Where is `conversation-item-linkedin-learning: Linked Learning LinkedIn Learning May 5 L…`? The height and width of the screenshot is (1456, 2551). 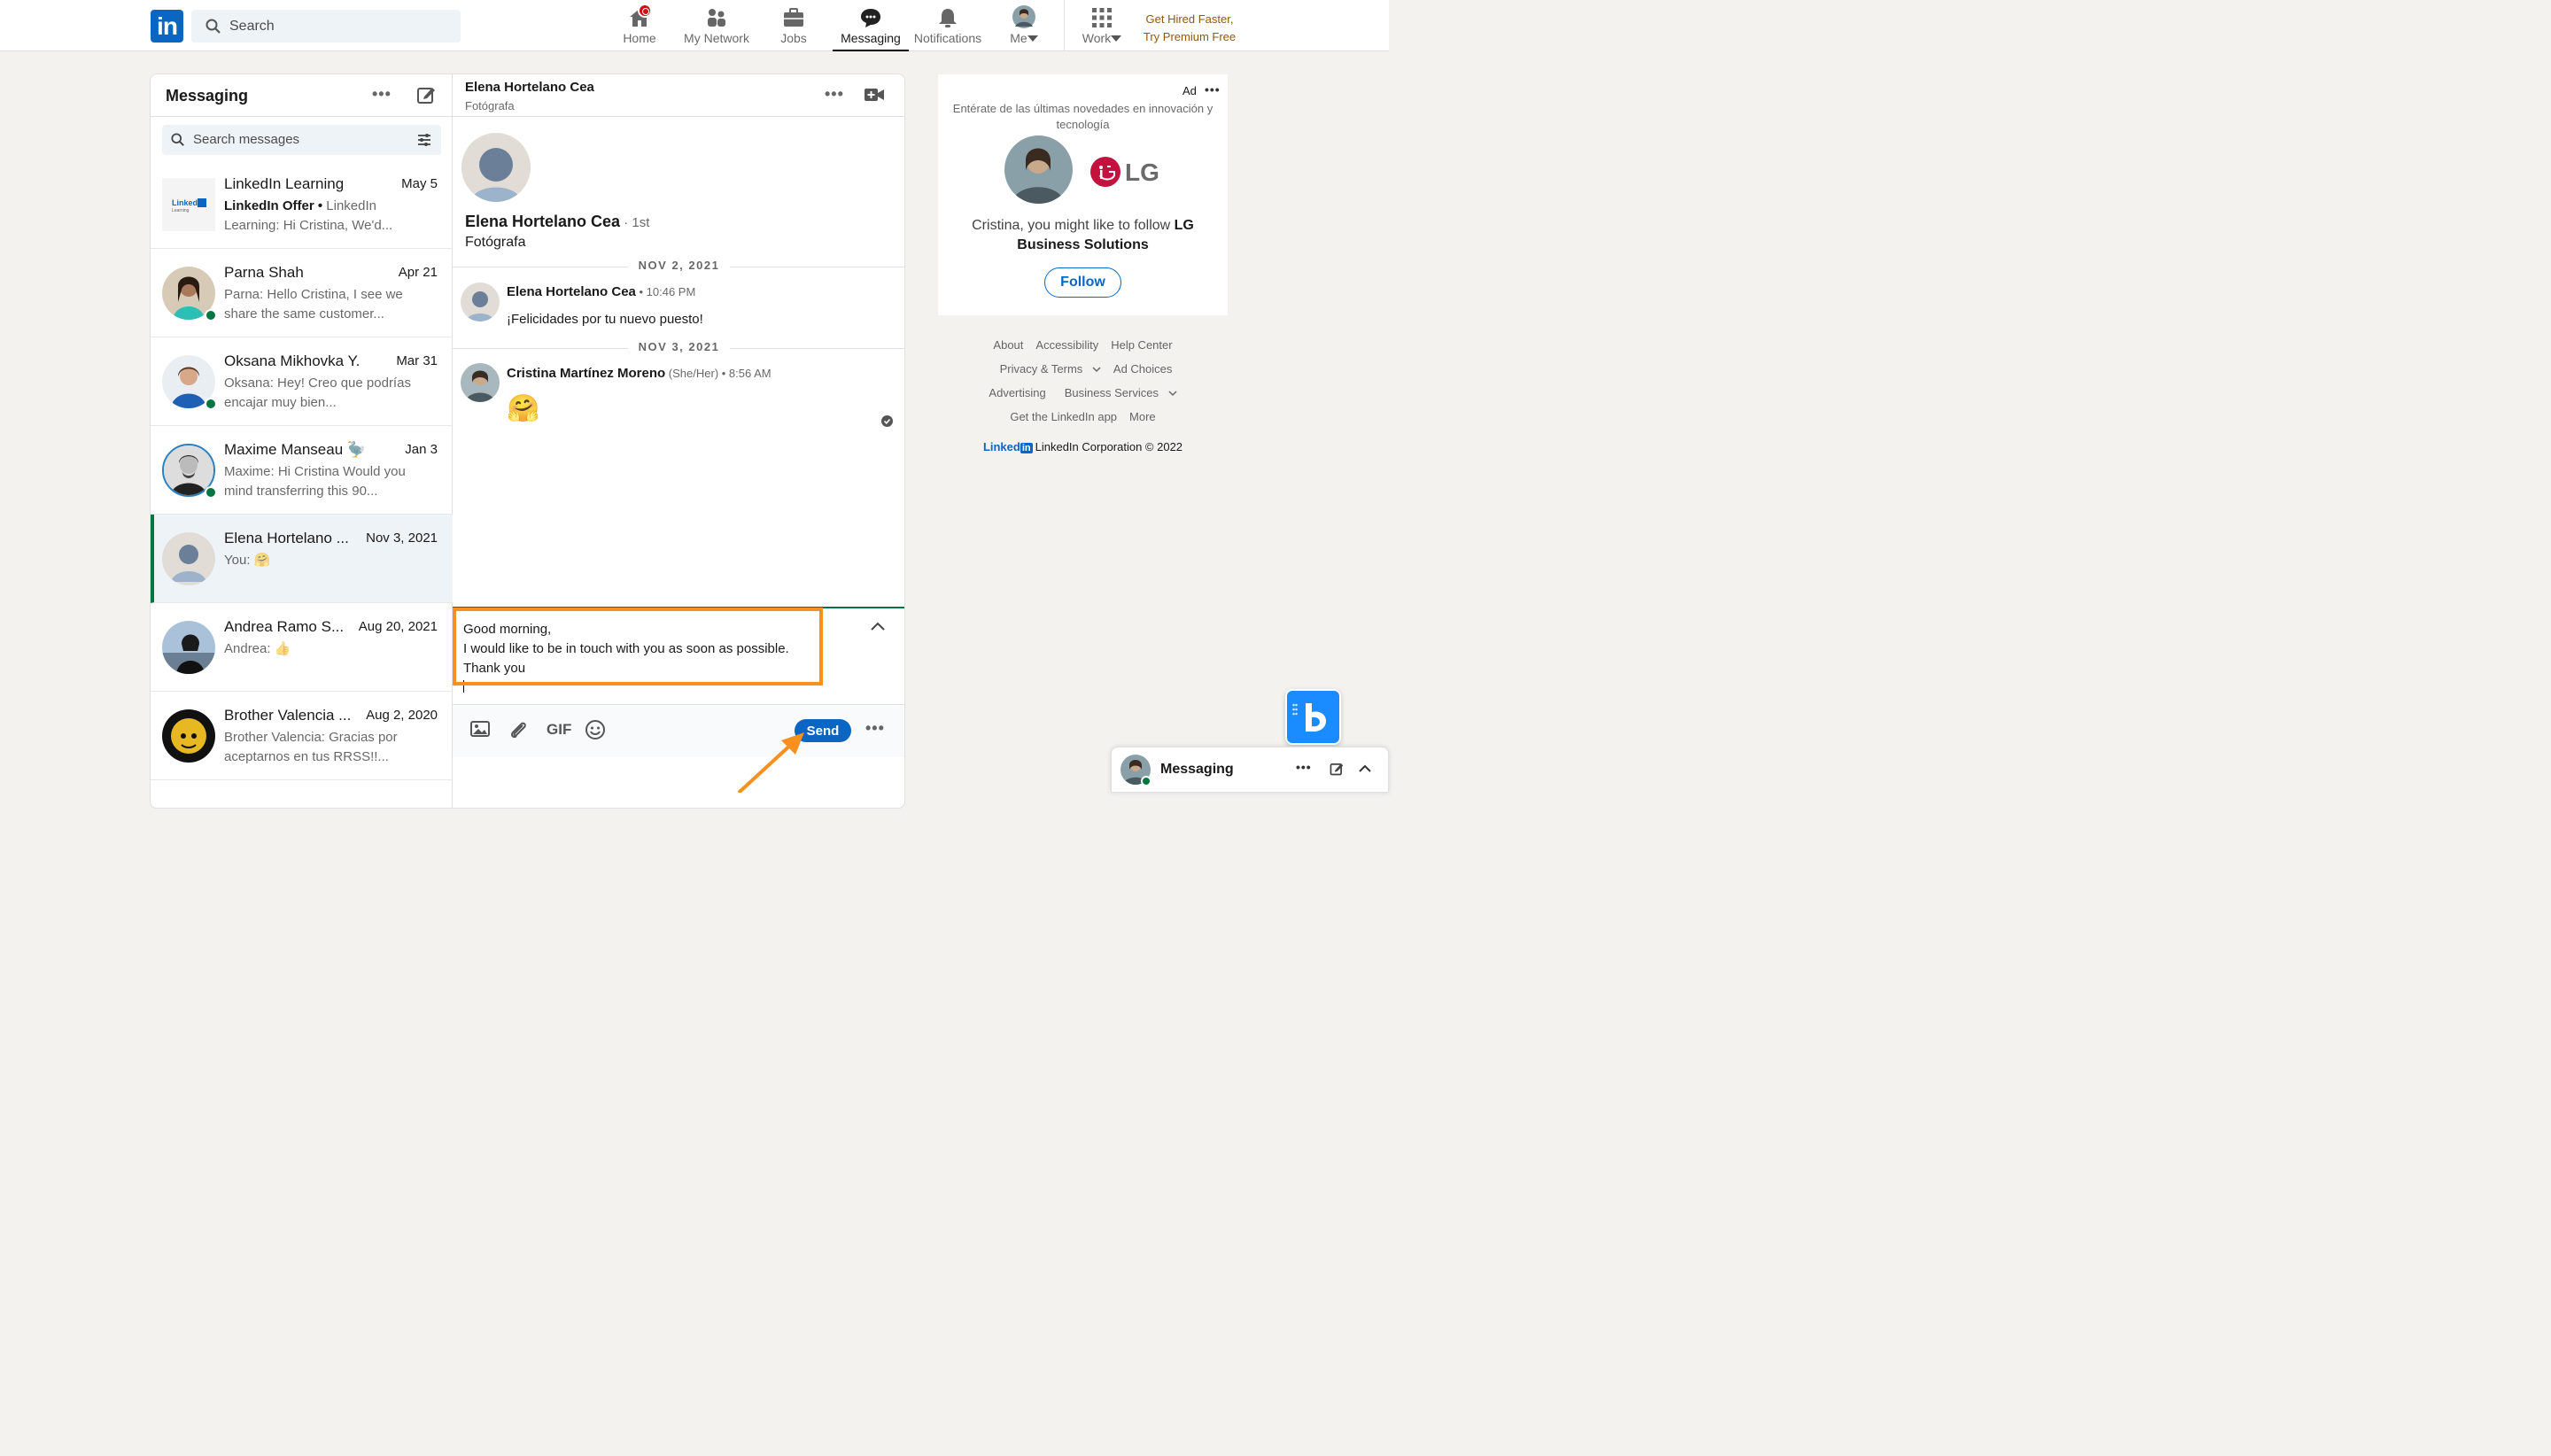 conversation-item-linkedin-learning: Linked Learning LinkedIn Learning May 5 L… is located at coordinates (302, 204).